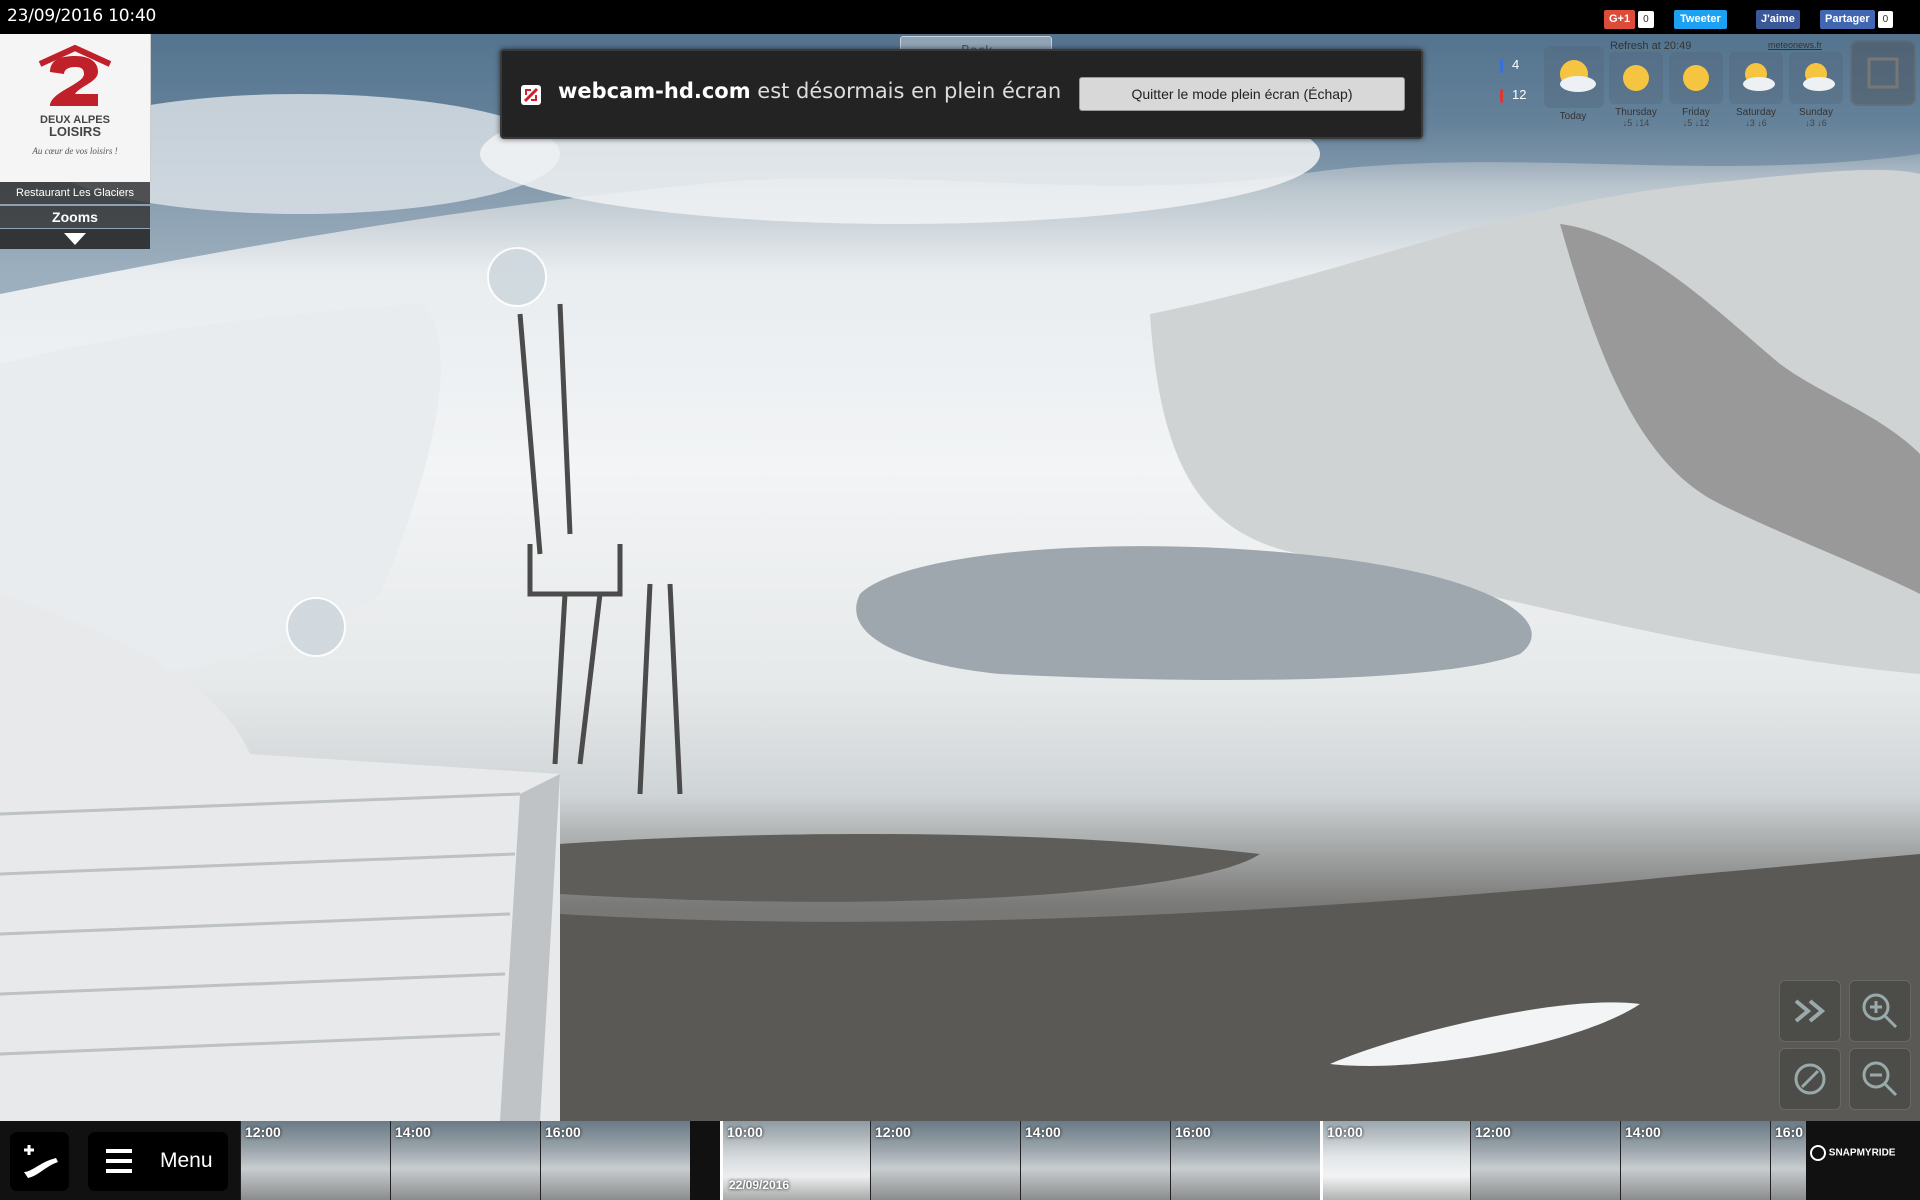 Image resolution: width=1920 pixels, height=1200 pixels. What do you see at coordinates (1885, 19) in the screenshot?
I see `share-count: 0` at bounding box center [1885, 19].